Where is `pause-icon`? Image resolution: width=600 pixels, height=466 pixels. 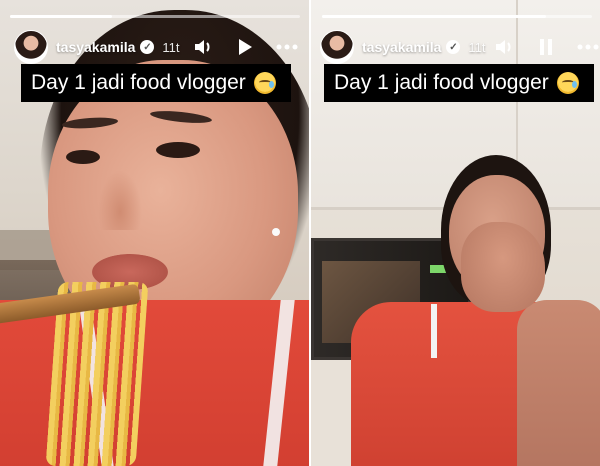 pause-icon is located at coordinates (546, 47).